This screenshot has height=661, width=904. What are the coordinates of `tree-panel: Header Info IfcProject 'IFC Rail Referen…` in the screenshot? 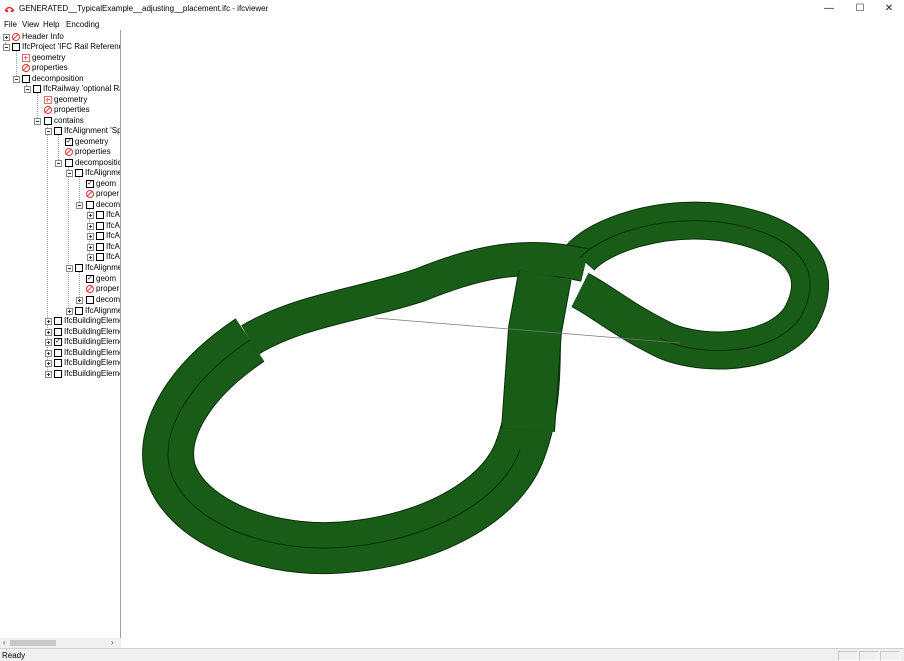 It's located at (60, 334).